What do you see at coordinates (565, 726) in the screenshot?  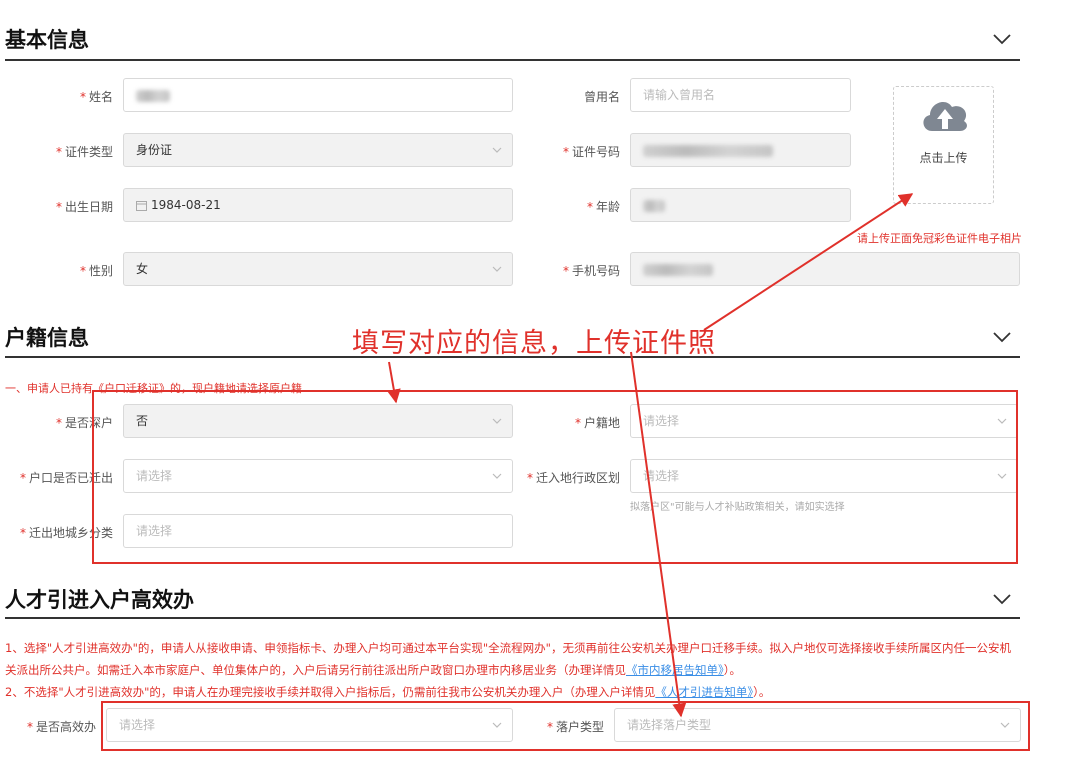 I see `annotation-box-talent` at bounding box center [565, 726].